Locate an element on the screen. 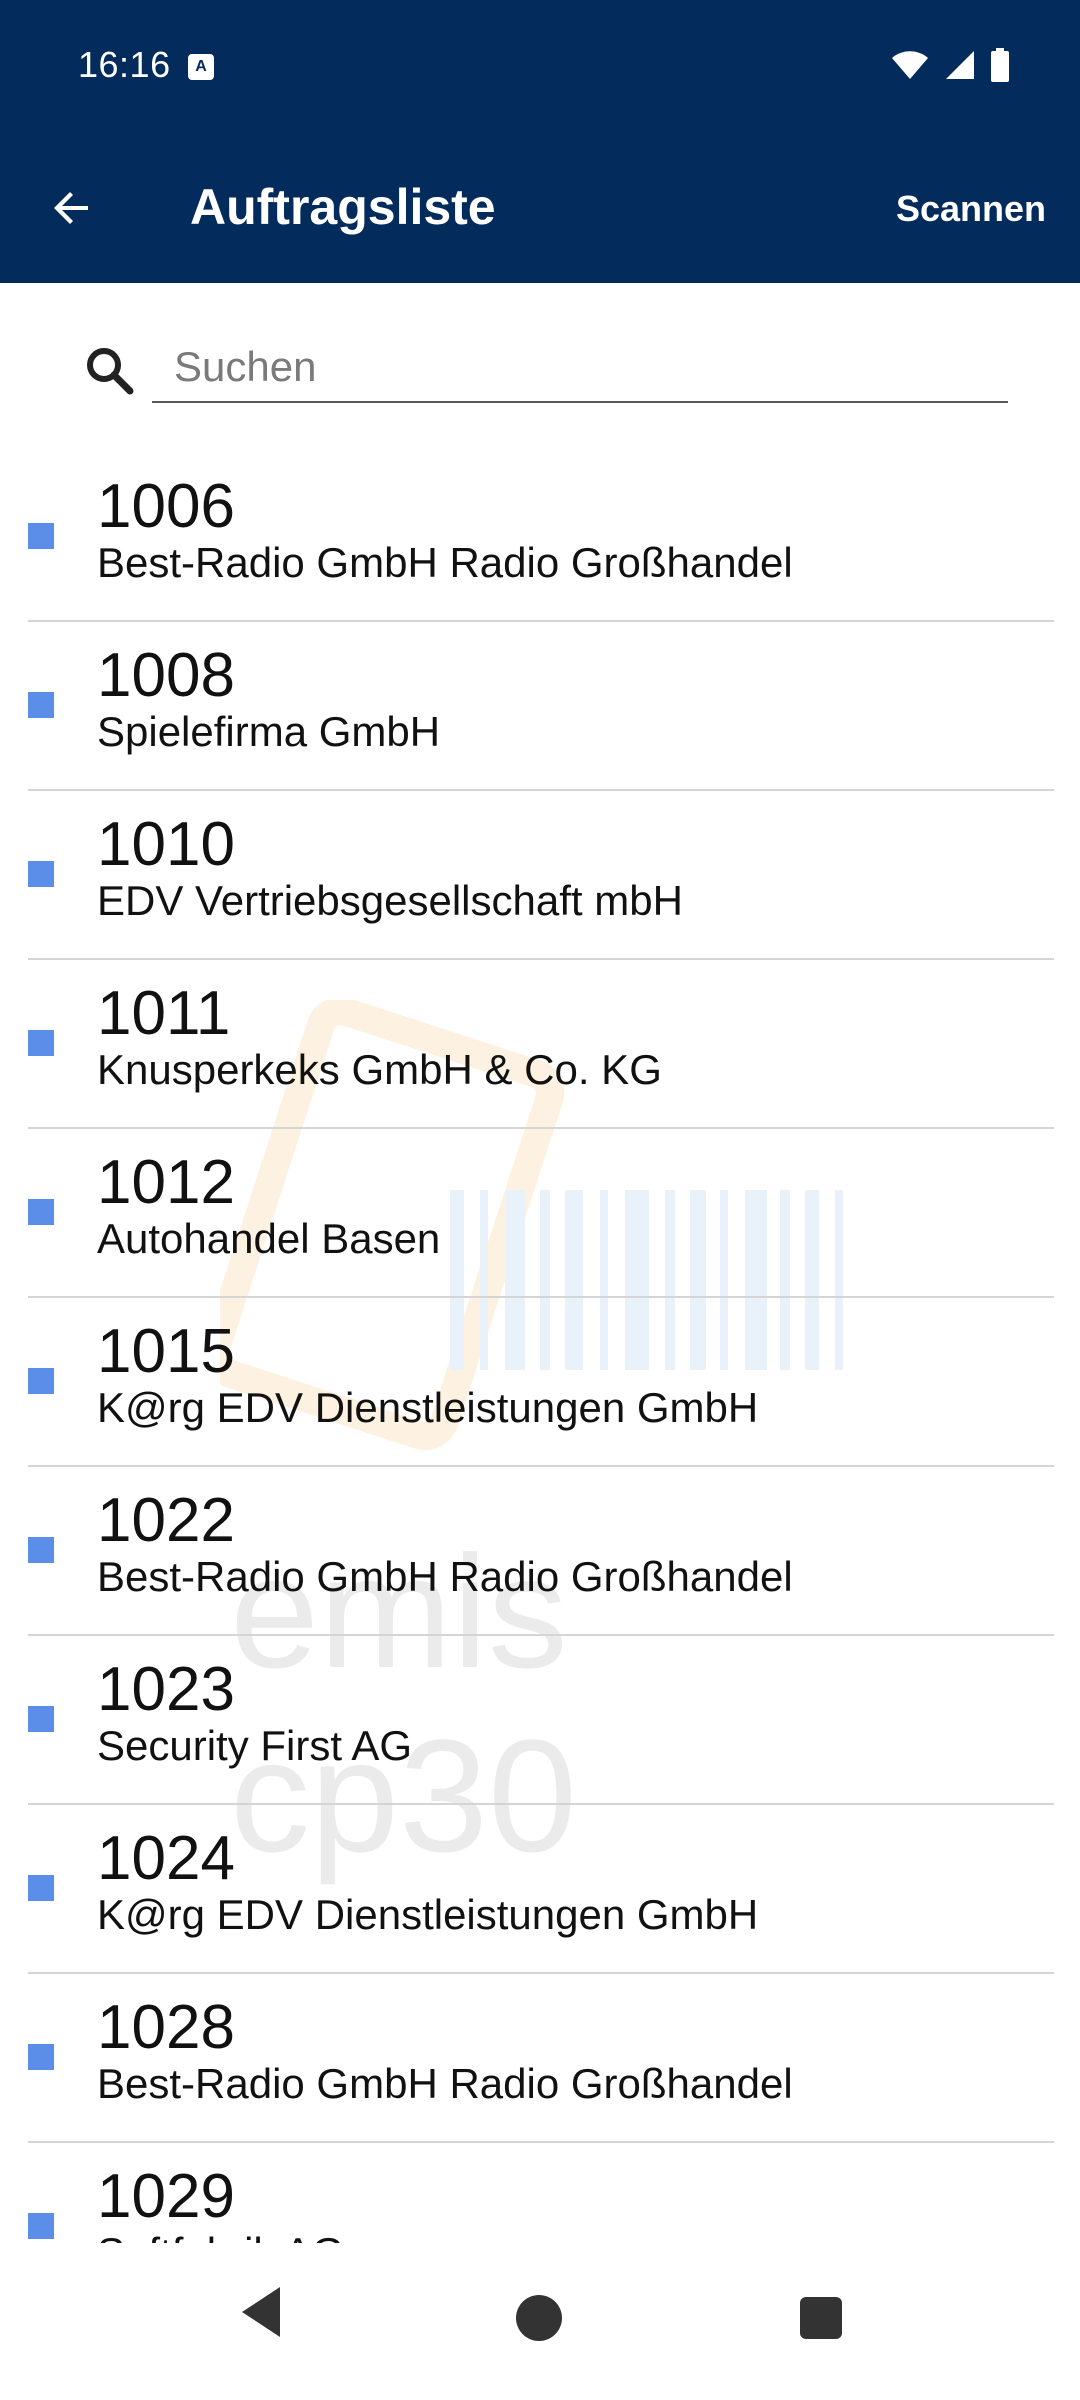 Image resolution: width=1080 pixels, height=2400 pixels. arrow-left-icon is located at coordinates (71, 208).